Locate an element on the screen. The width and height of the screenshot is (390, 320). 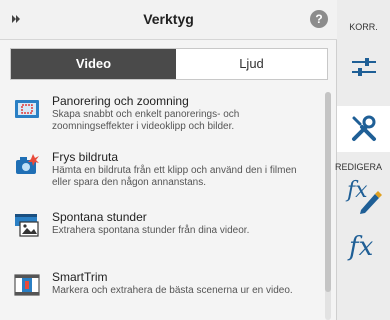
adjust-button is located at coordinates (363, 67).